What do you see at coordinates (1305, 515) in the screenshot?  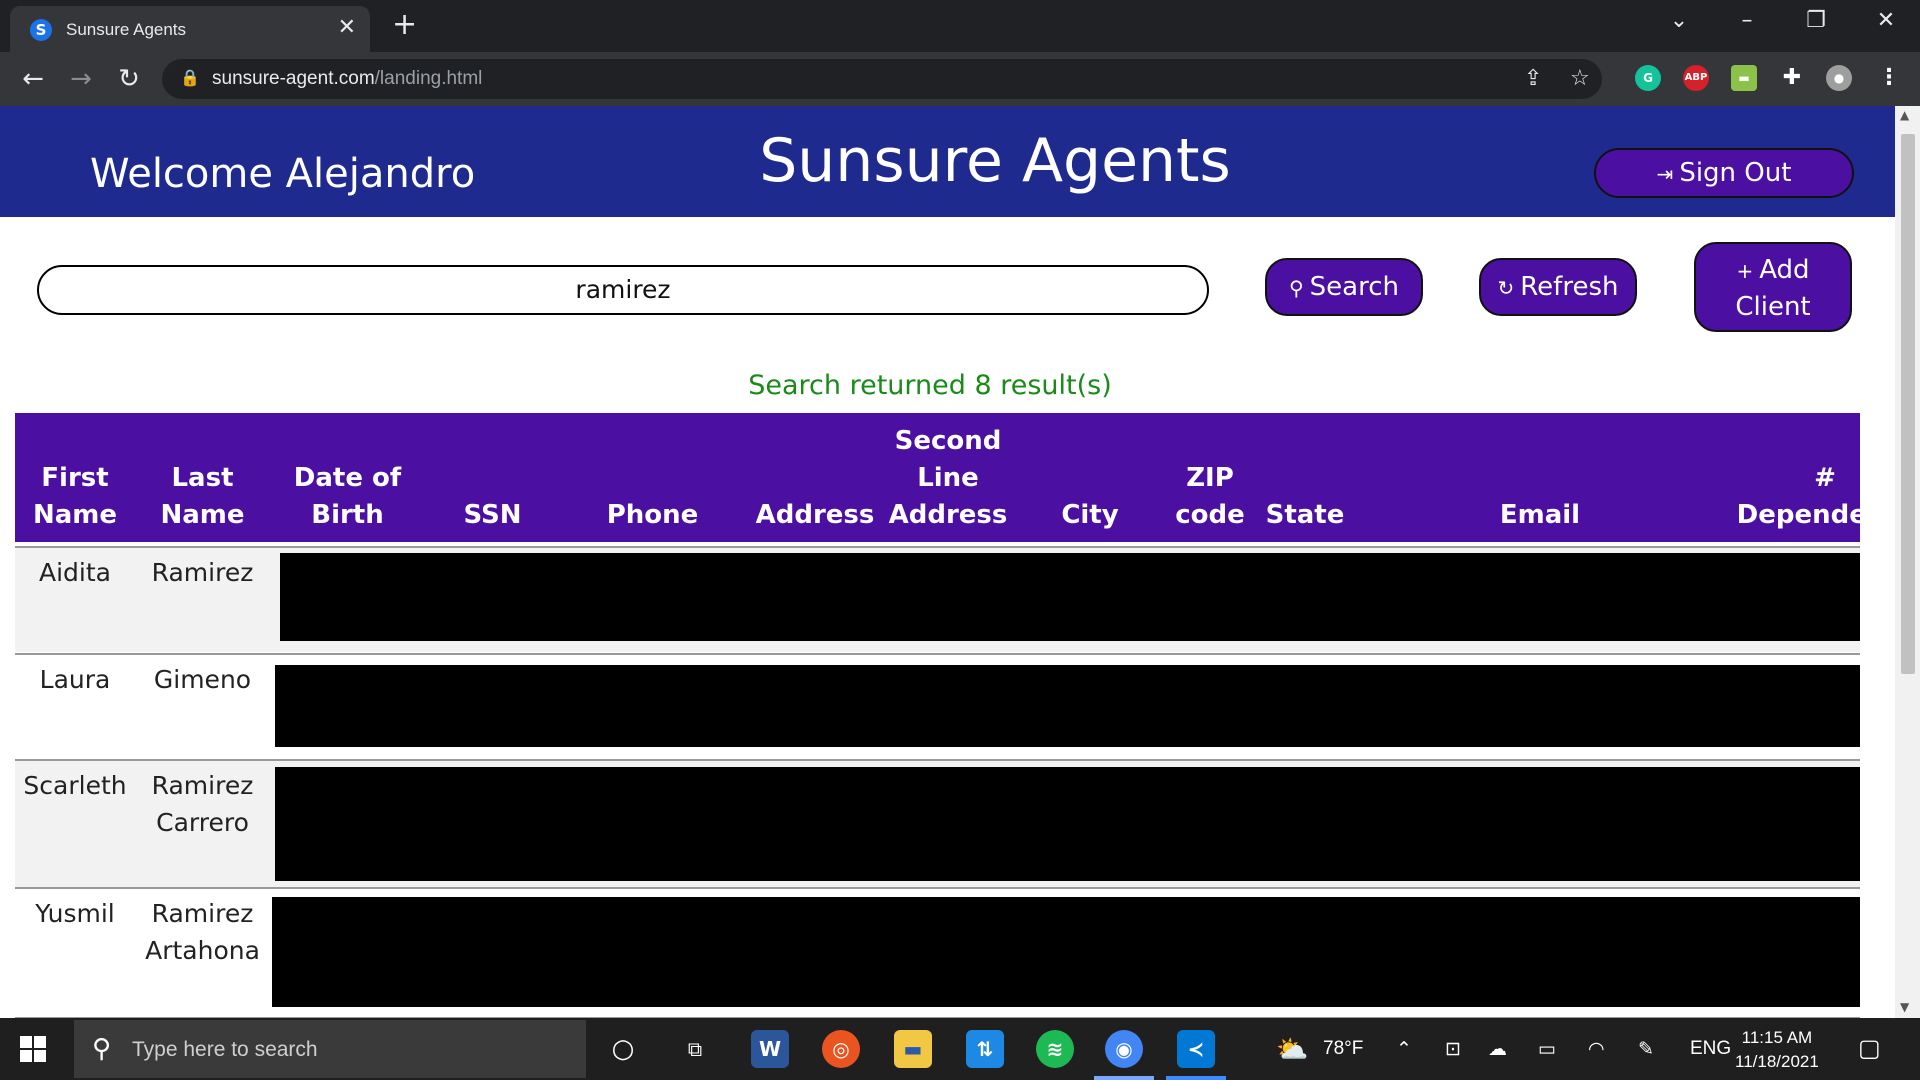 I see `th-state: State` at bounding box center [1305, 515].